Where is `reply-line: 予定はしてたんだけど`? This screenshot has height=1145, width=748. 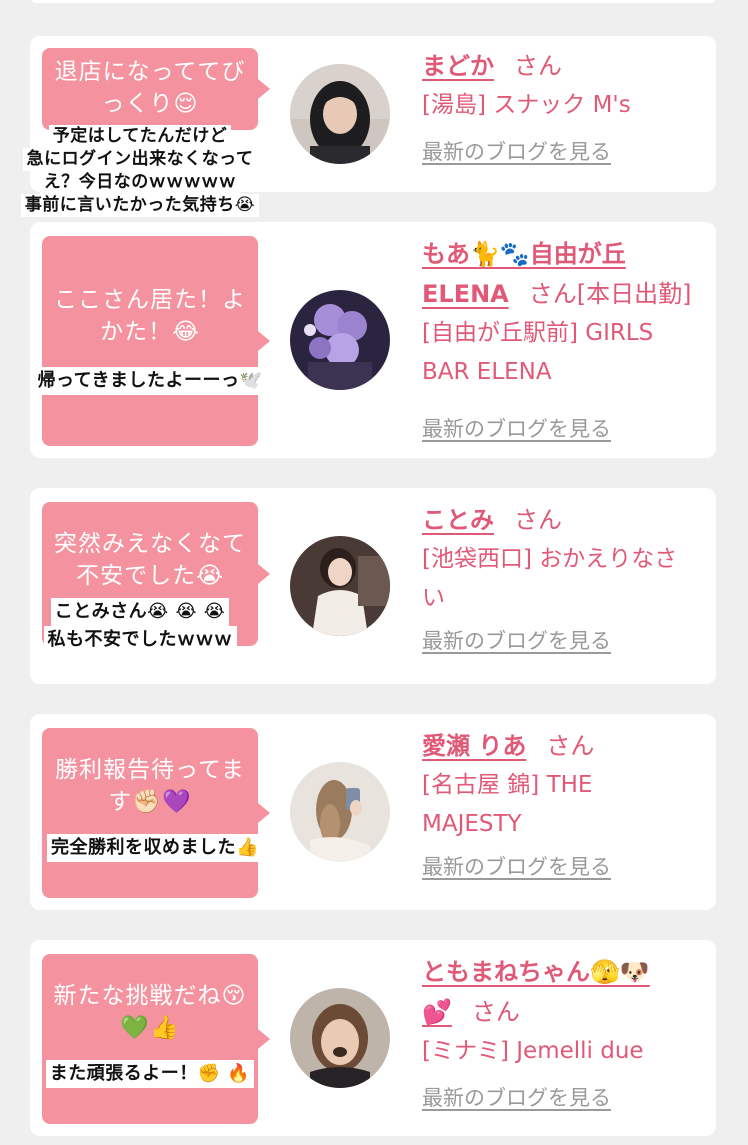 reply-line: 予定はしてたんだけど is located at coordinates (140, 136).